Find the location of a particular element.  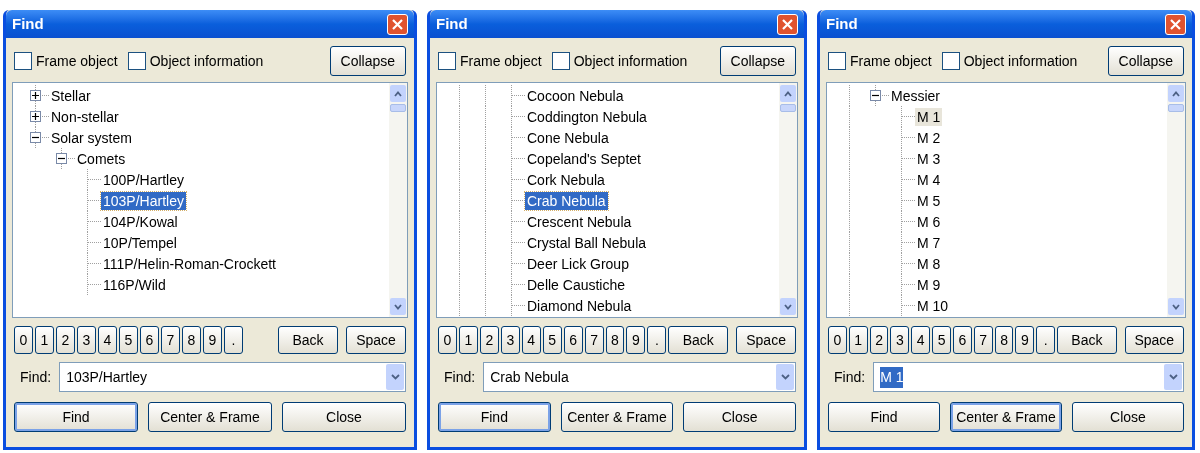

tree-item: M 6 is located at coordinates (929, 221).